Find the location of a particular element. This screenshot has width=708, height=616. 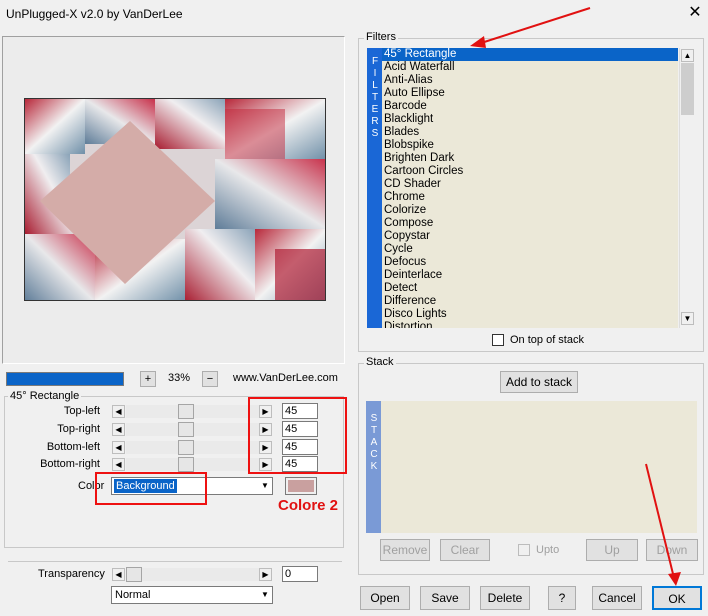

arrow-line-ok is located at coordinates (660, 521).